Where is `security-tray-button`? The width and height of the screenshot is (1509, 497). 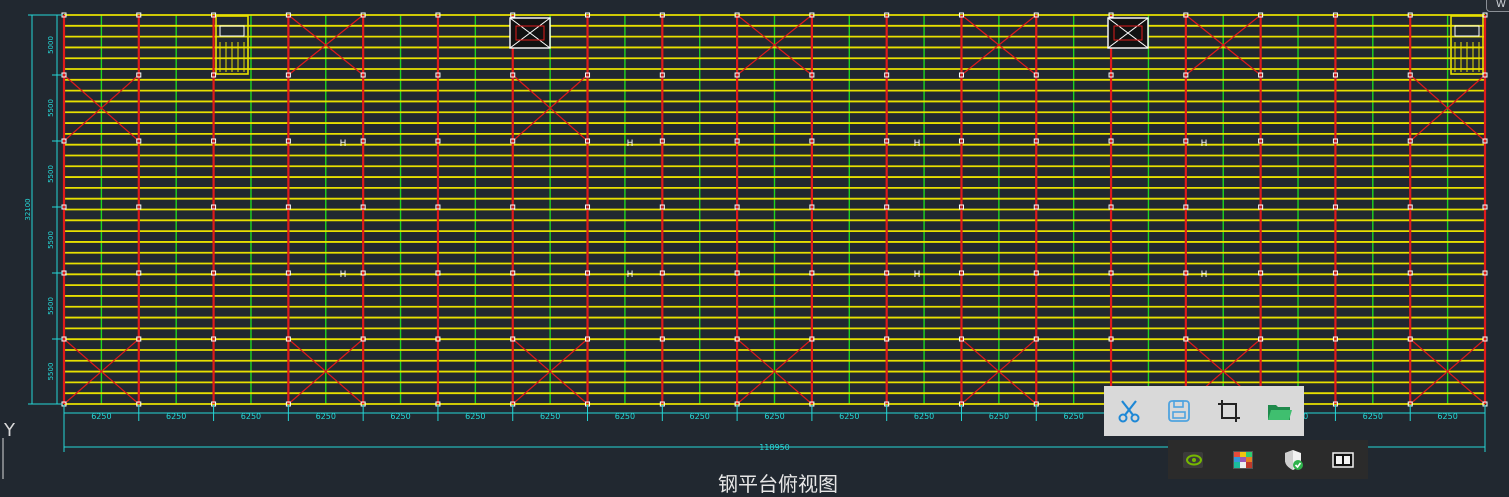 security-tray-button is located at coordinates (1293, 460).